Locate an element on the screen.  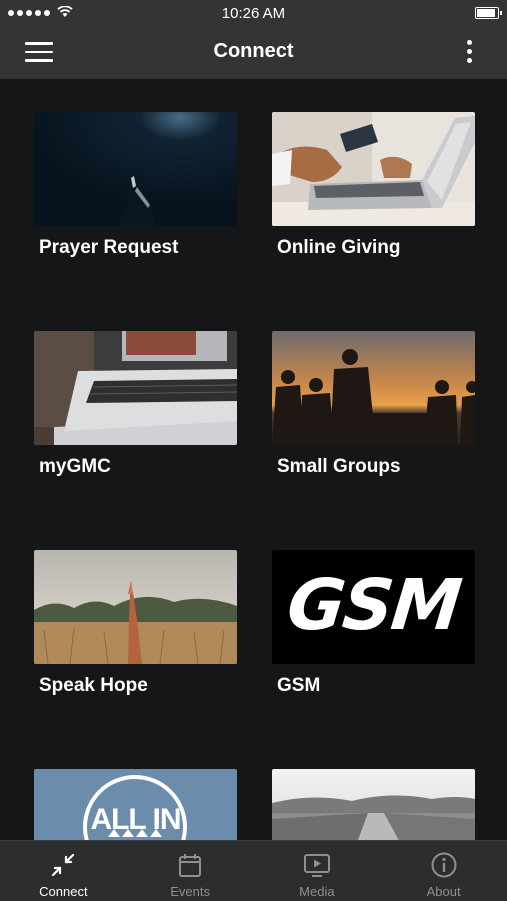
road-image is located at coordinates (373, 804).